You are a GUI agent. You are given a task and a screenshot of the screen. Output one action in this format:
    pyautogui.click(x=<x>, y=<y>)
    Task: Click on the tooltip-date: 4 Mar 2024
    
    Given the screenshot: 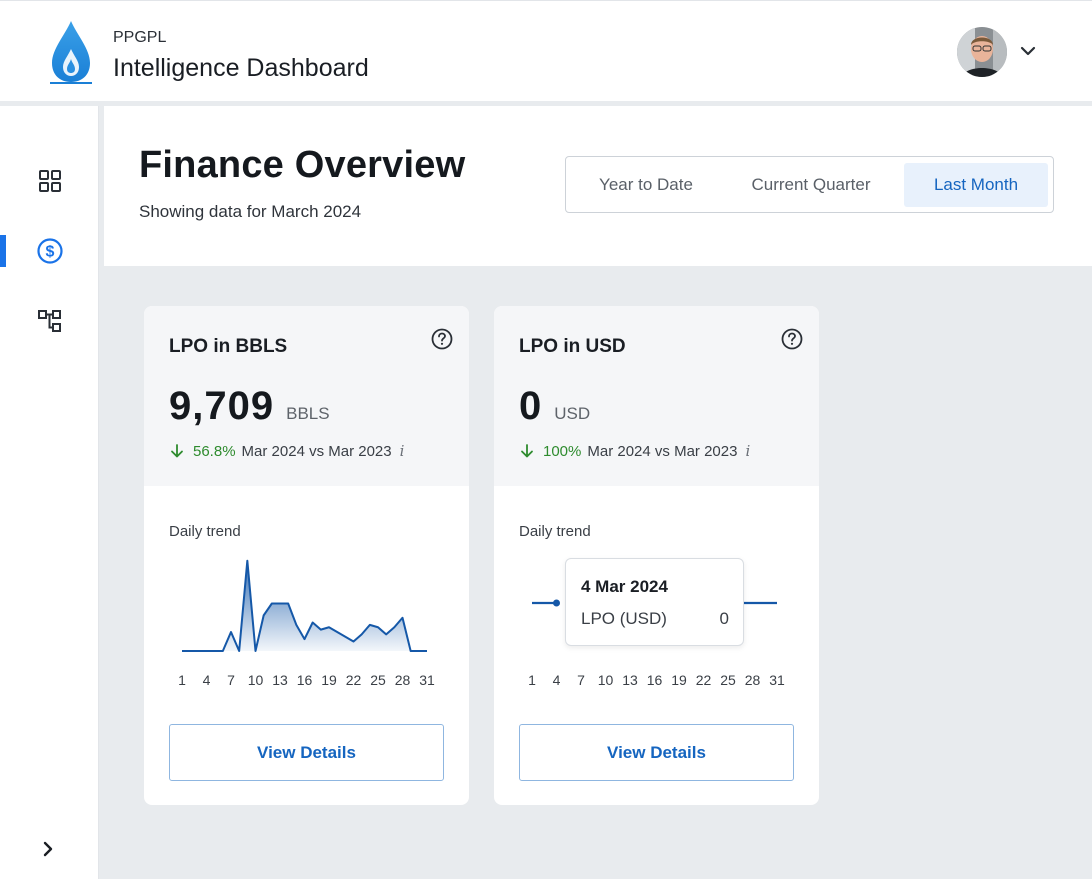 What is the action you would take?
    pyautogui.click(x=624, y=586)
    